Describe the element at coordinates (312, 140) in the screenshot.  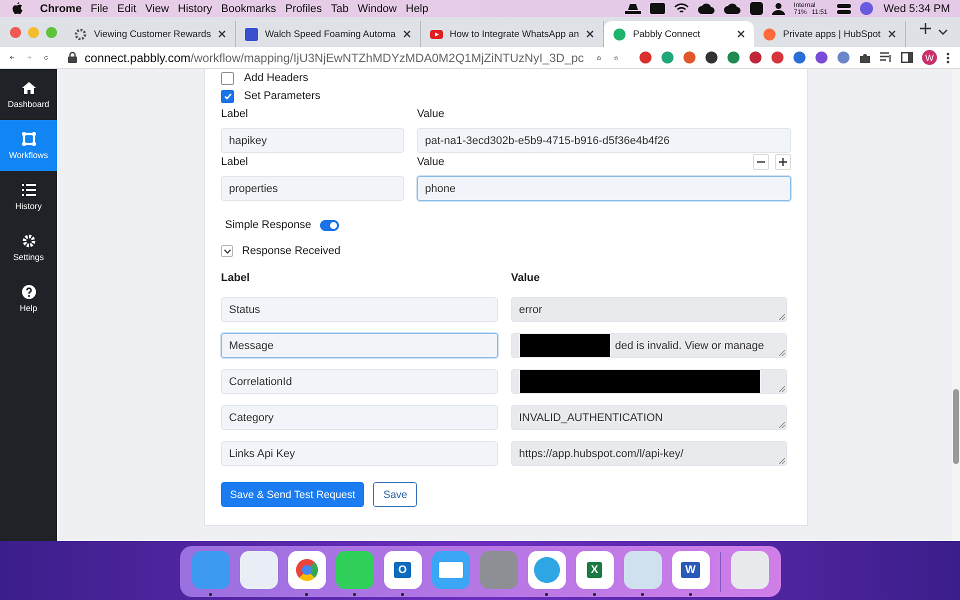
I see `input-field: hapikey` at that location.